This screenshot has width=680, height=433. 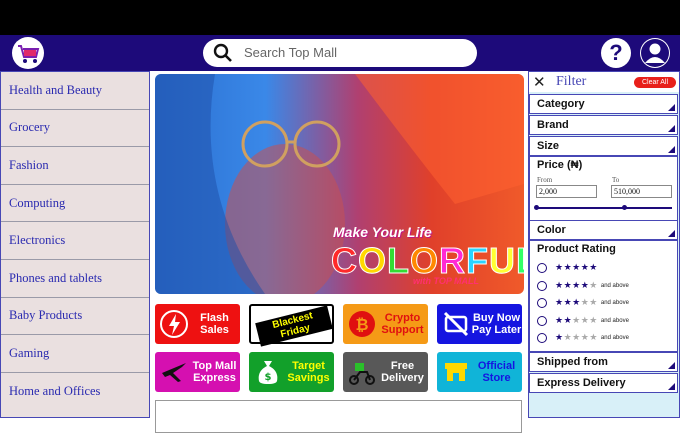 What do you see at coordinates (496, 318) in the screenshot?
I see `promo-tile-label-line: Buy Now` at bounding box center [496, 318].